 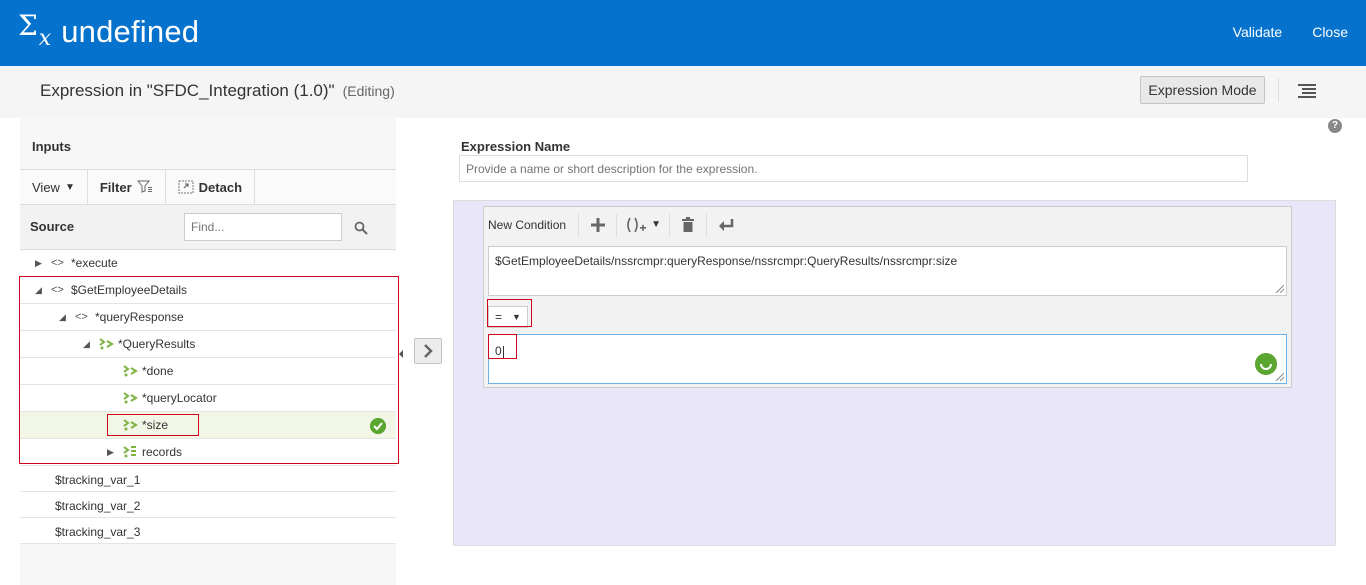 I want to click on divider, so click(x=1278, y=90).